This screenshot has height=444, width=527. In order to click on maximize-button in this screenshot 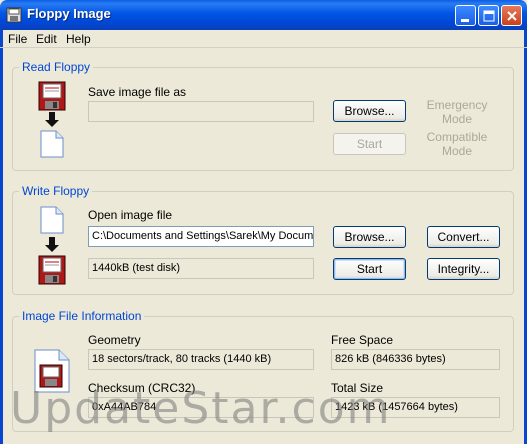, I will do `click(488, 15)`.